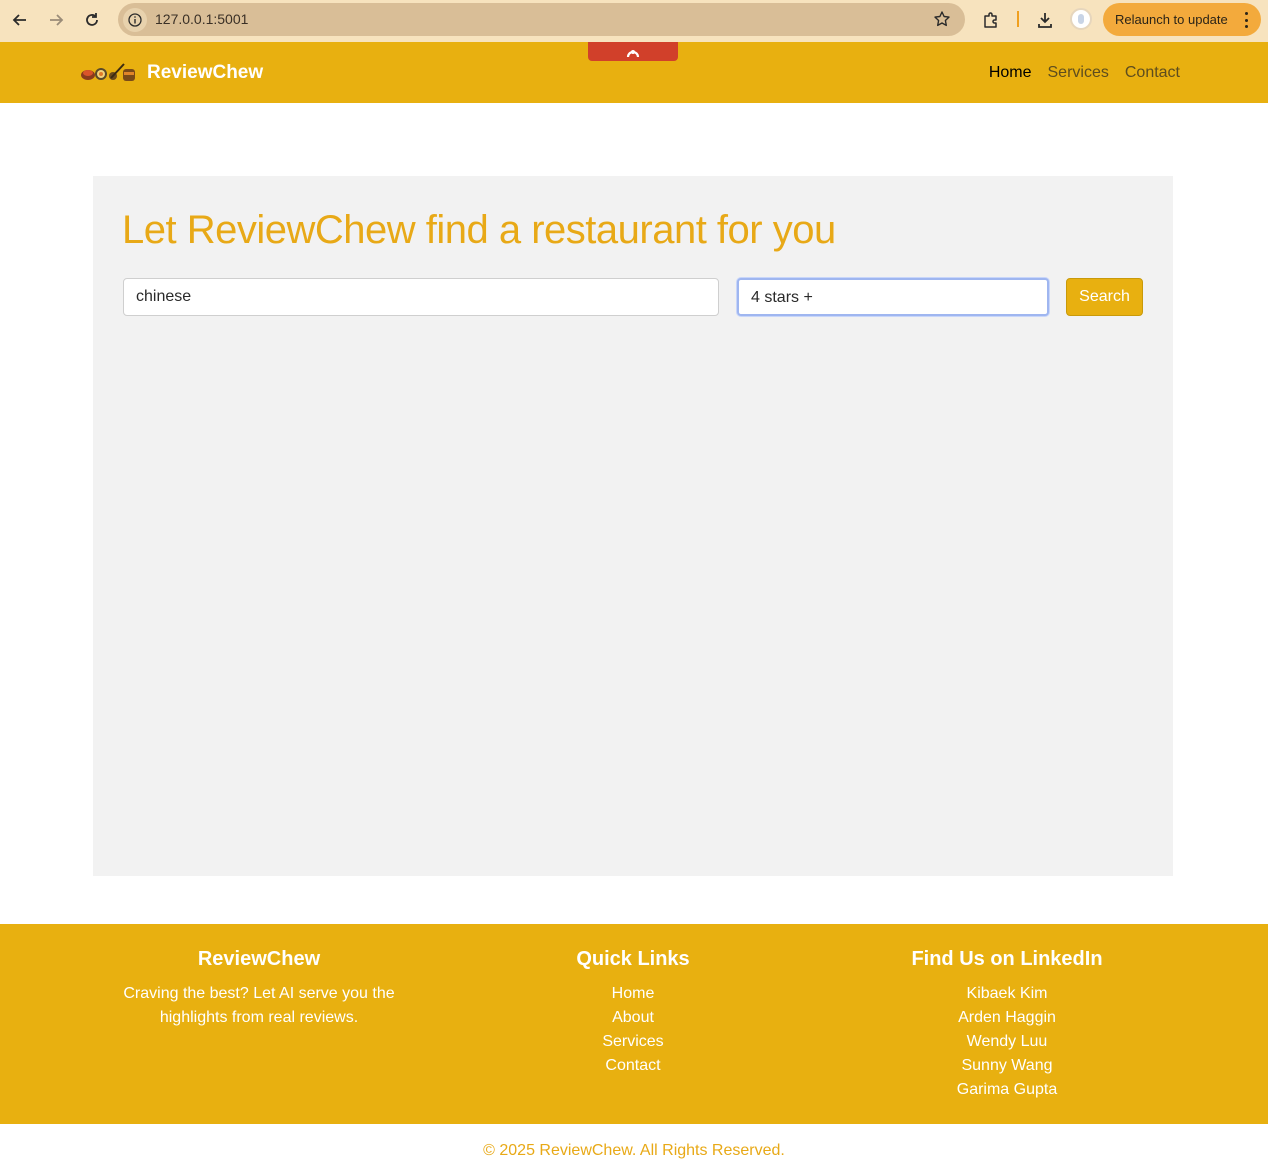  Describe the element at coordinates (20, 20) in the screenshot. I see `back-arrow-icon` at that location.